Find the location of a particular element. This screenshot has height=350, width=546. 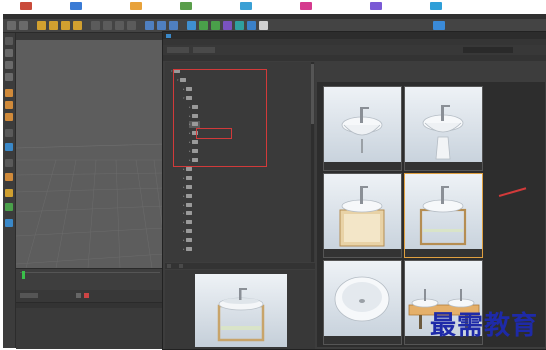

render-view-icon is located at coordinates (149, 25).